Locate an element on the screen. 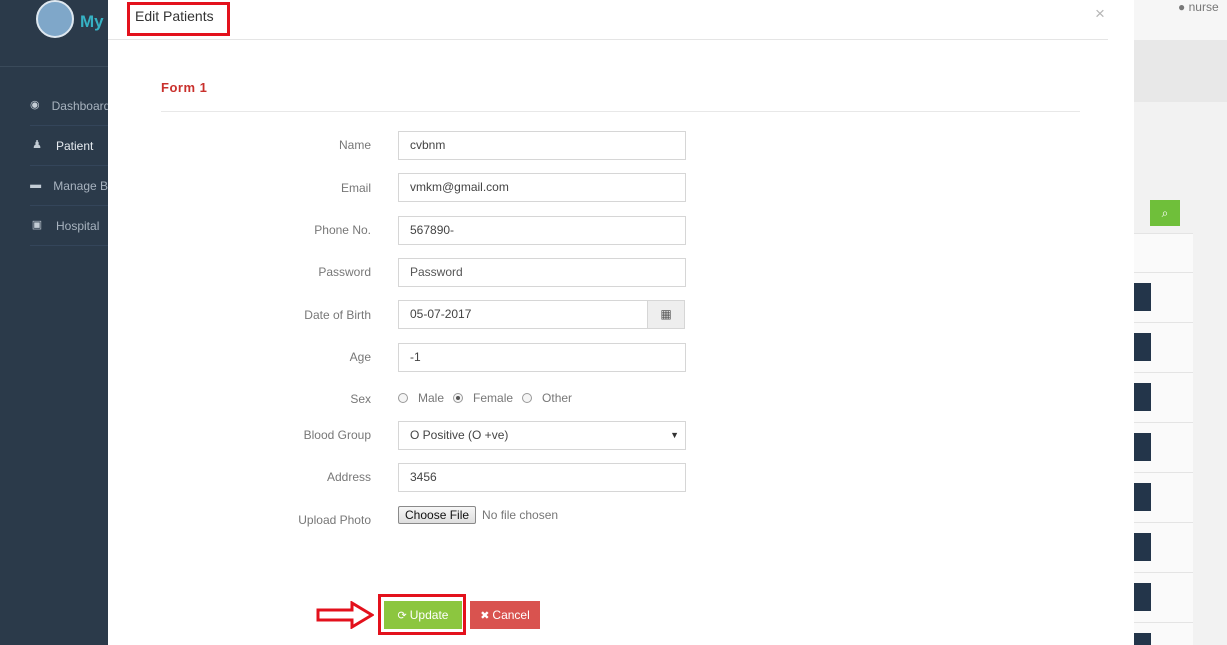 The image size is (1227, 645). cancel-button-label: Cancel is located at coordinates (511, 615).